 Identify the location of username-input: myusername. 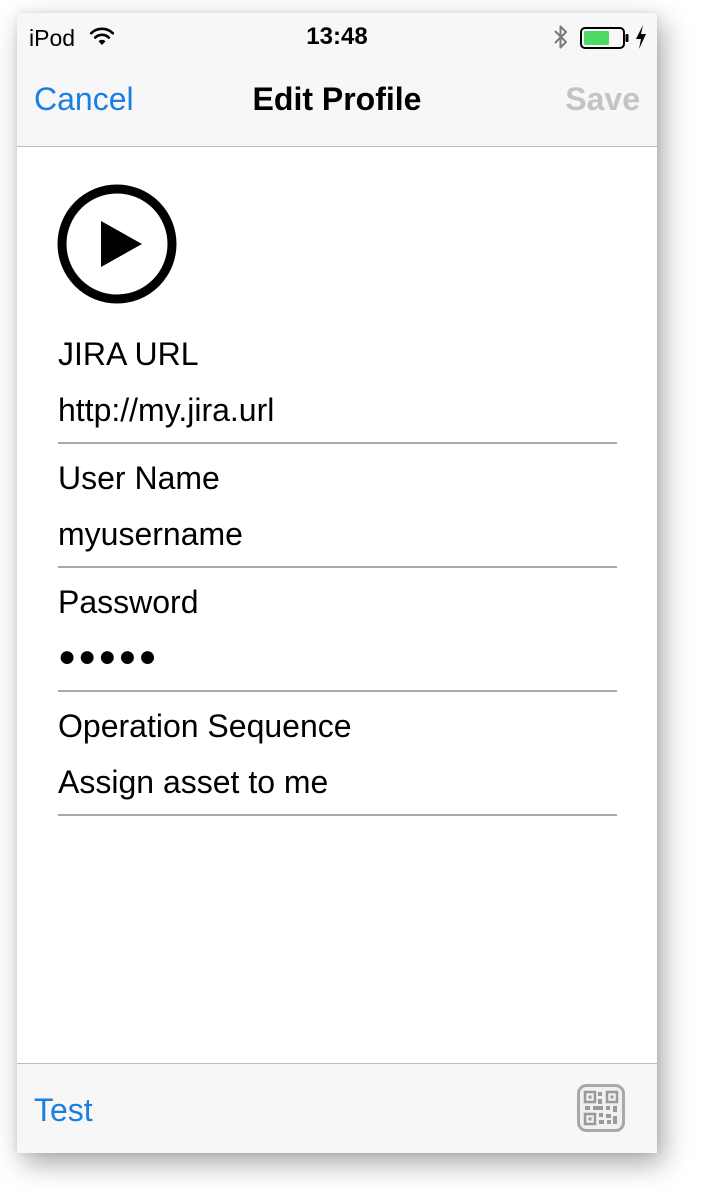
(337, 534).